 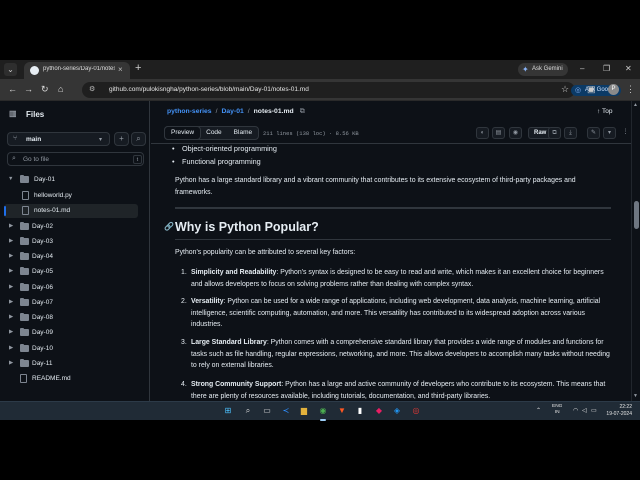 What do you see at coordinates (71, 288) in the screenshot?
I see `tree-folder-day-06: ▶ Day-06` at bounding box center [71, 288].